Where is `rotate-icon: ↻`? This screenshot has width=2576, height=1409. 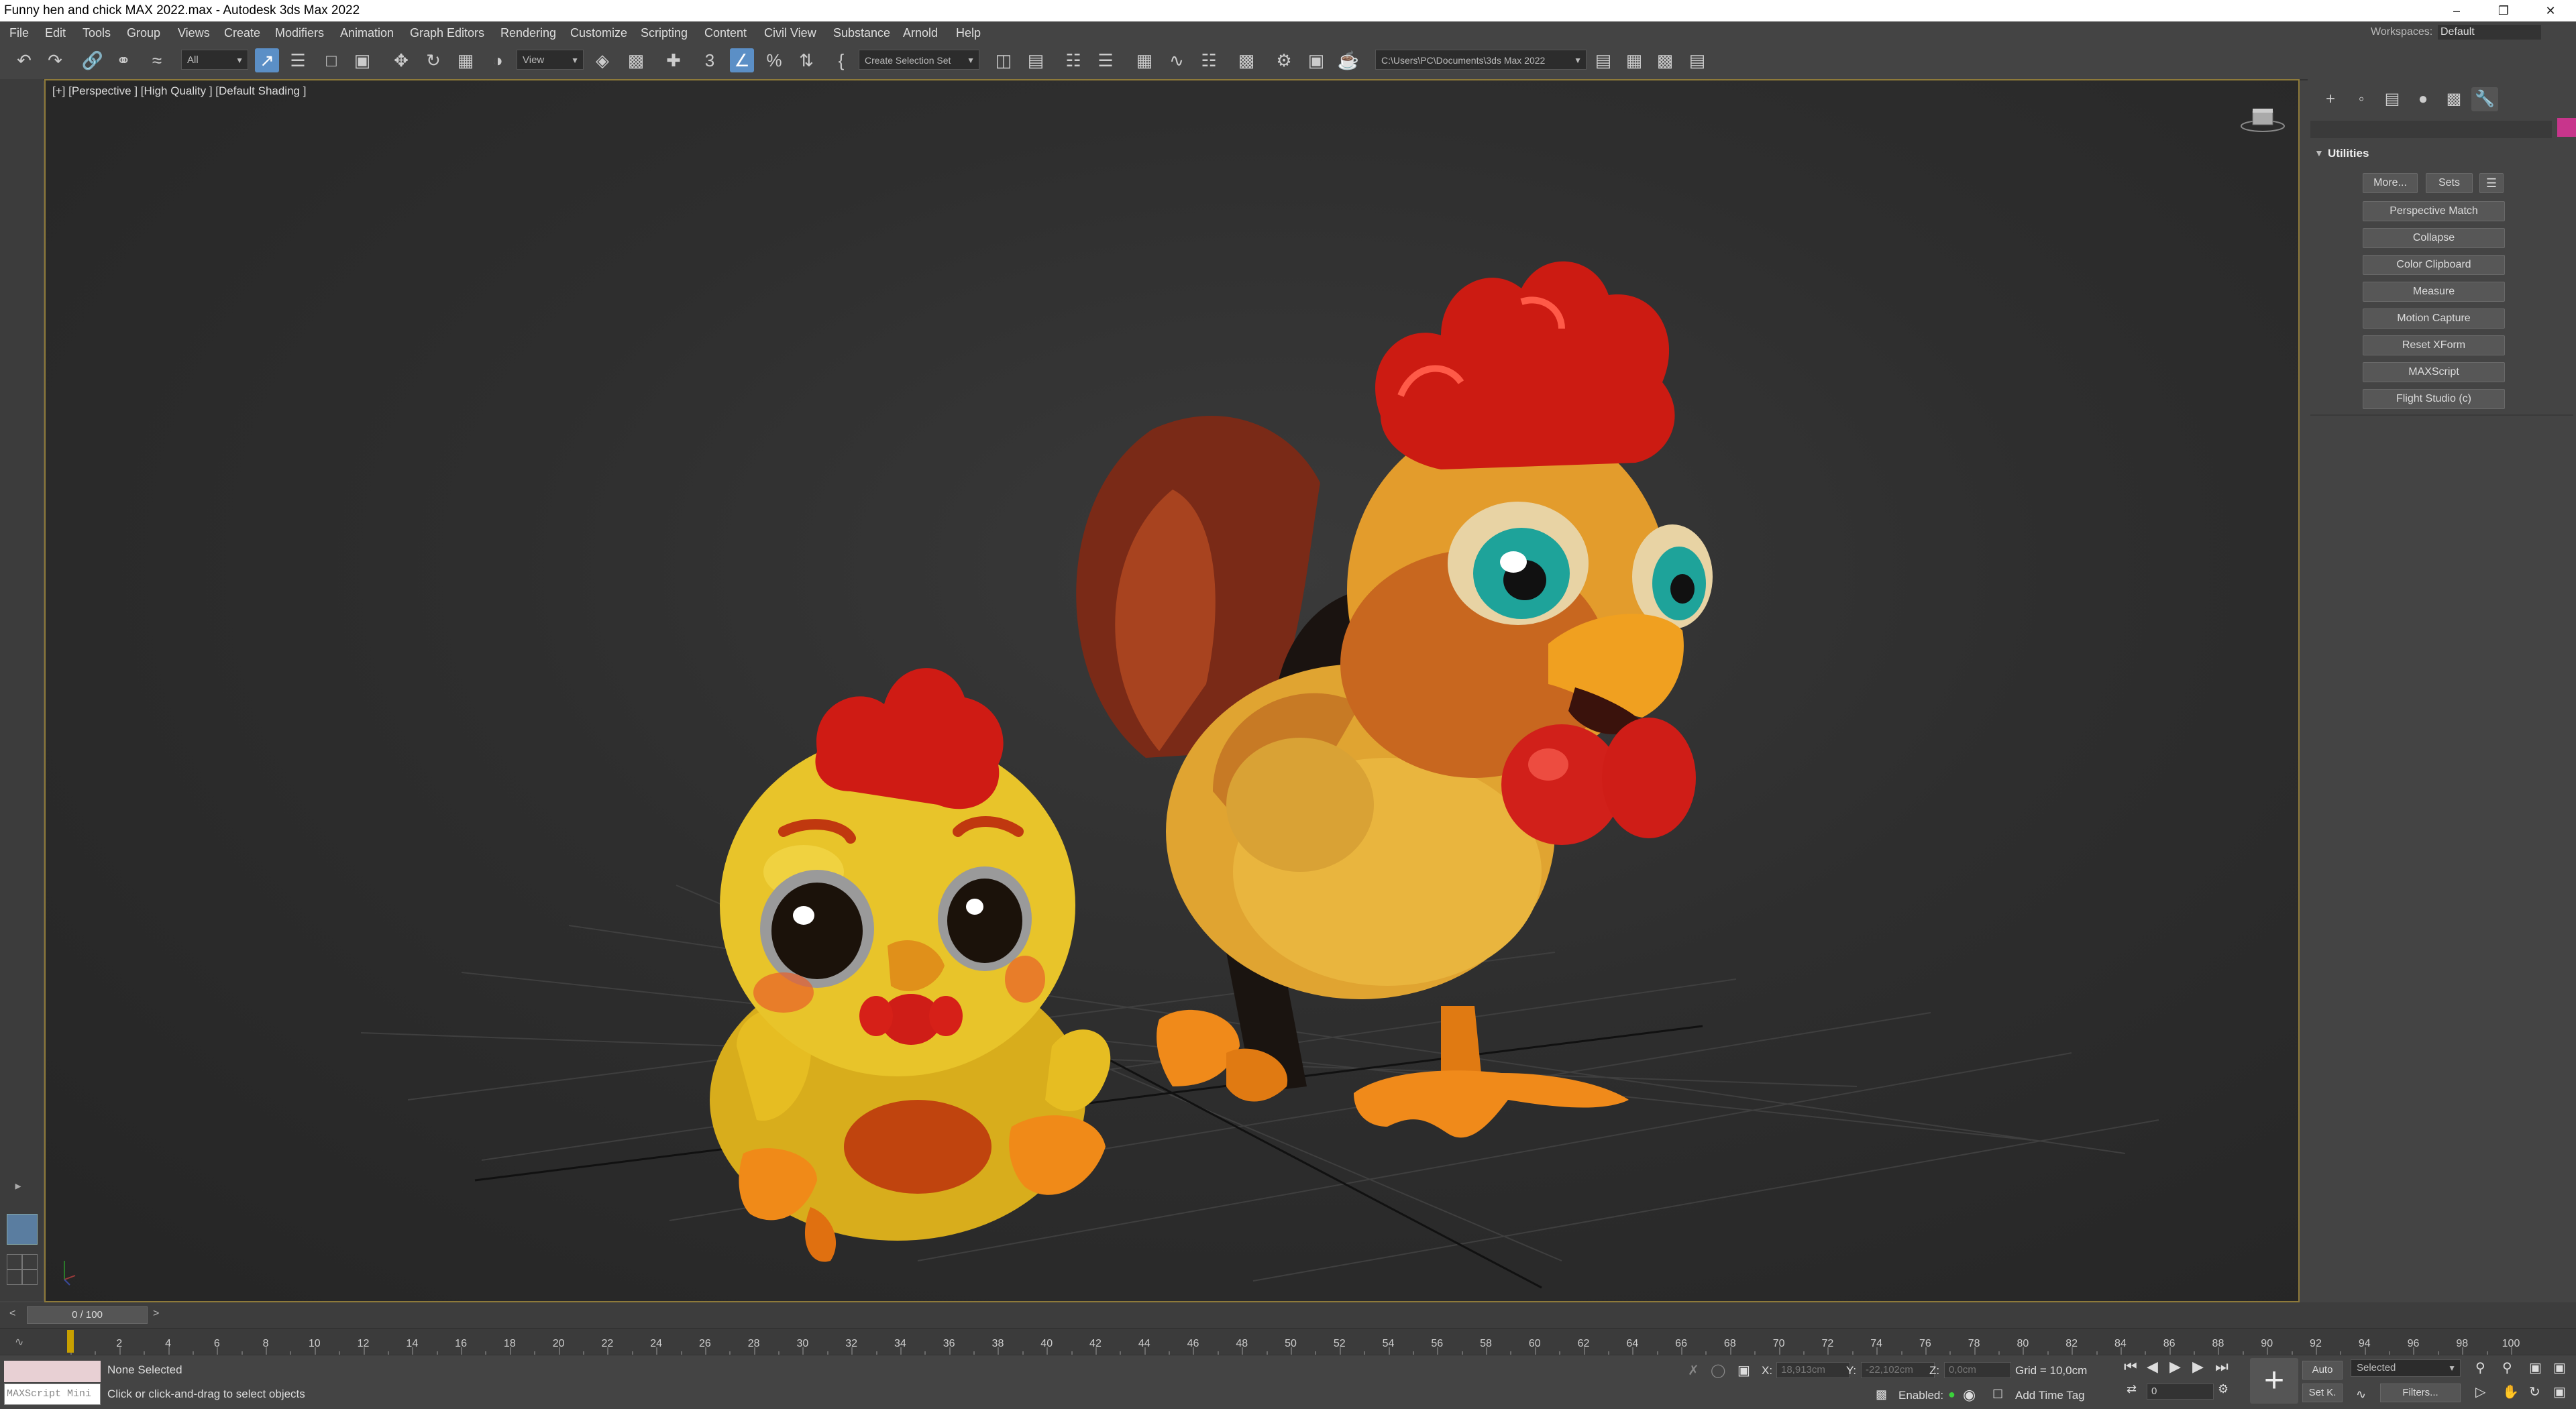 rotate-icon: ↻ is located at coordinates (433, 60).